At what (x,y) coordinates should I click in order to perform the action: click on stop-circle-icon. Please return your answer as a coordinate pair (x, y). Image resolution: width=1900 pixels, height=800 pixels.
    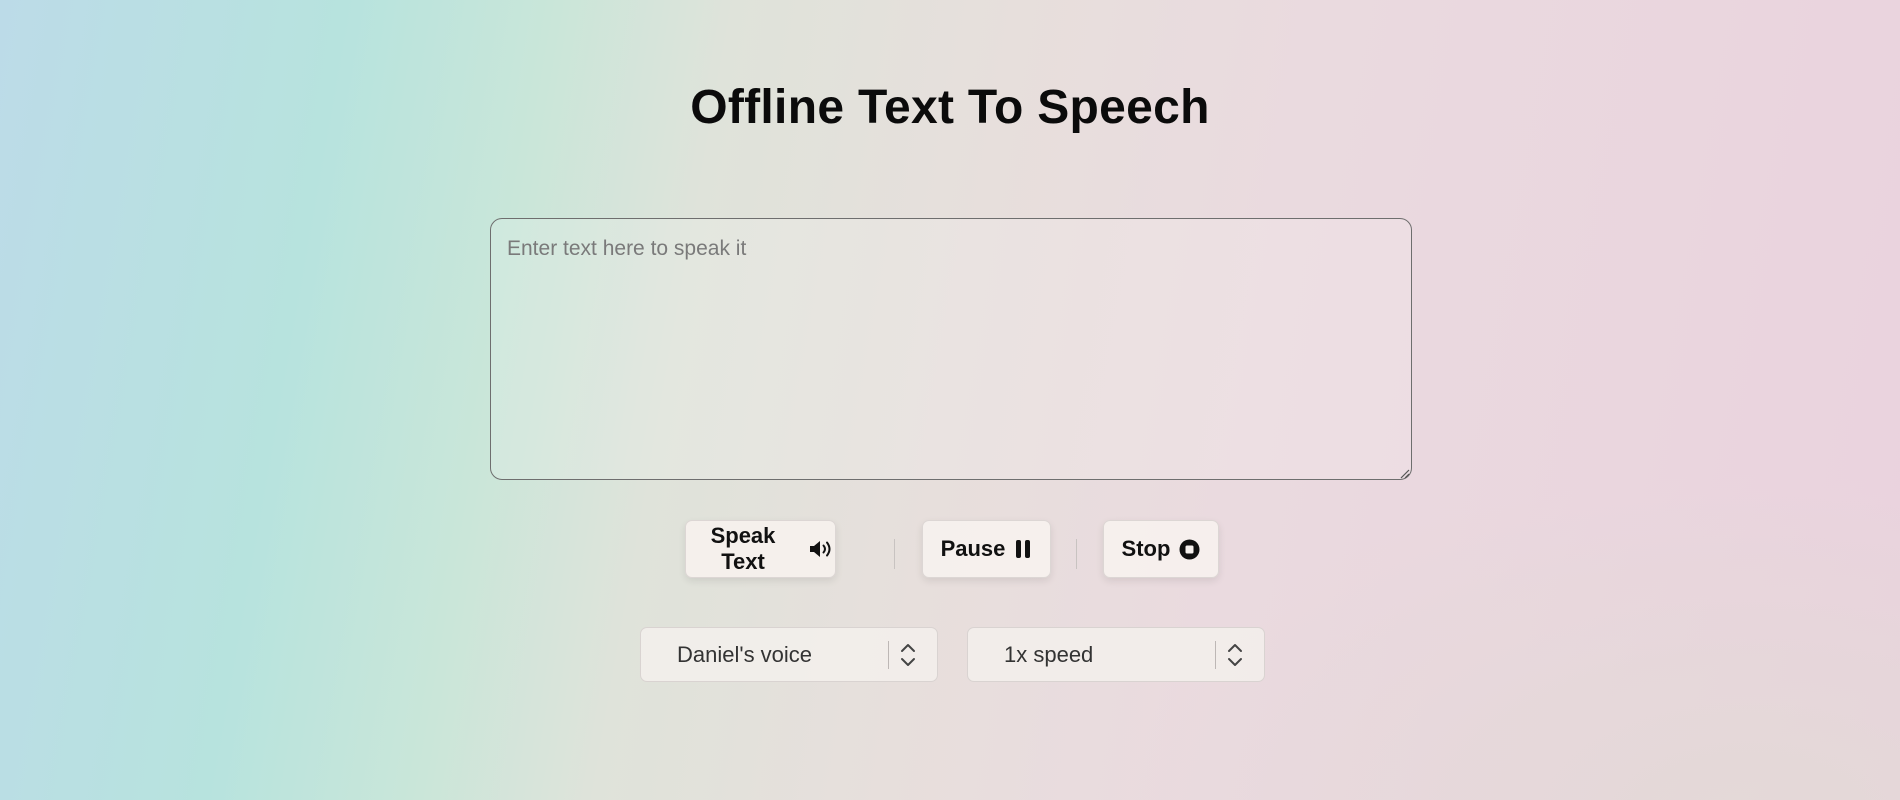
    Looking at the image, I should click on (1189, 549).